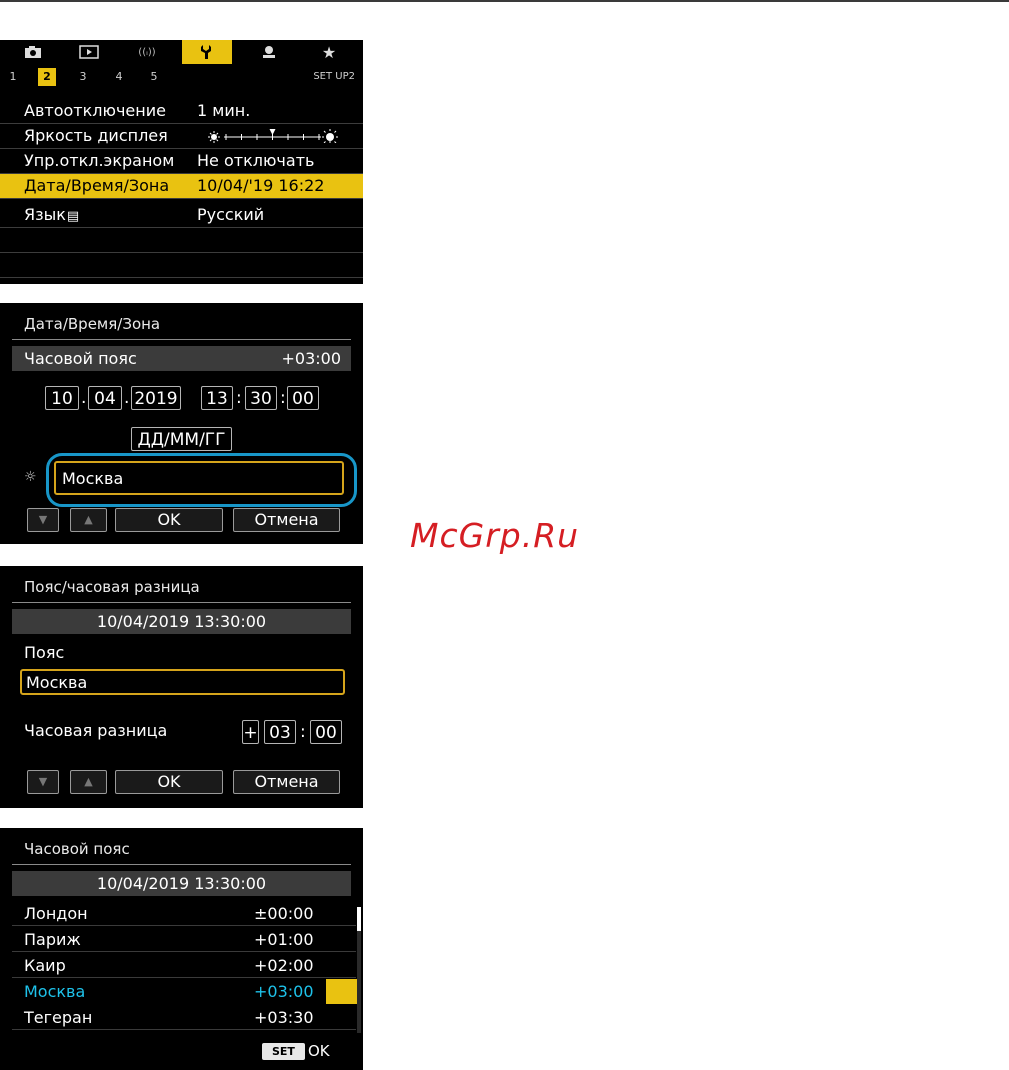  What do you see at coordinates (47, 77) in the screenshot?
I see `page-number-active: 2` at bounding box center [47, 77].